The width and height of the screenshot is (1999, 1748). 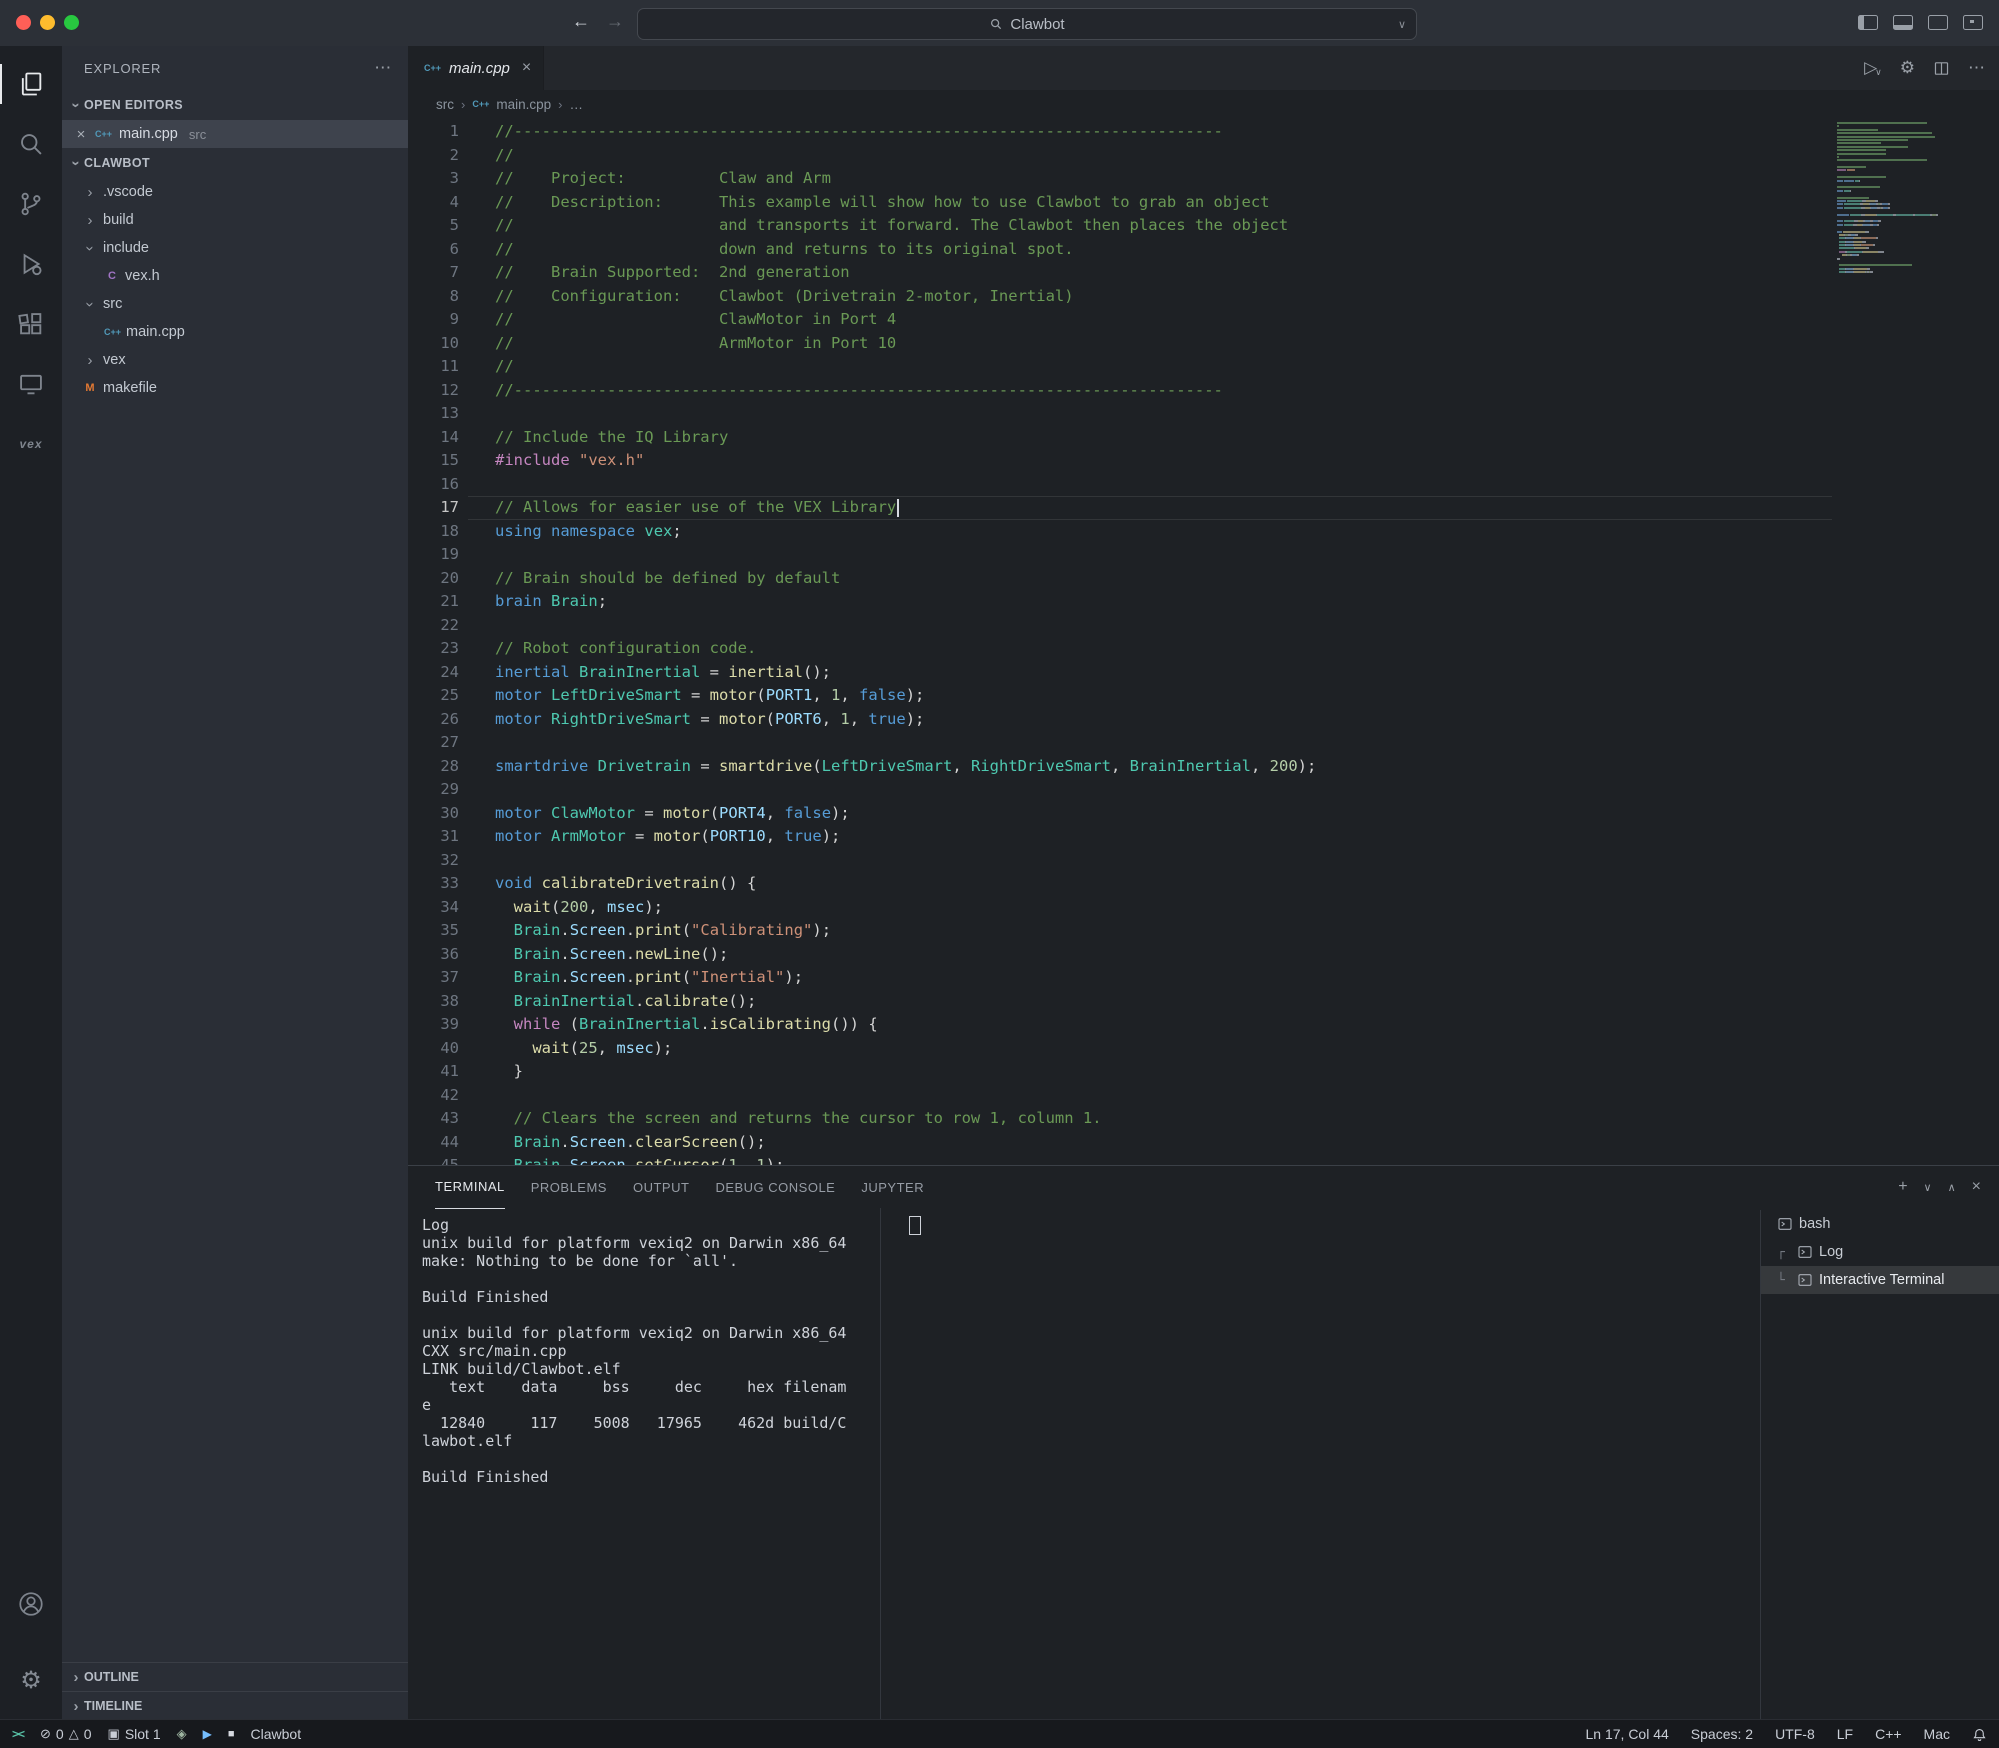 I want to click on problems-status: ⊘ 0 △ 0, so click(x=66, y=1734).